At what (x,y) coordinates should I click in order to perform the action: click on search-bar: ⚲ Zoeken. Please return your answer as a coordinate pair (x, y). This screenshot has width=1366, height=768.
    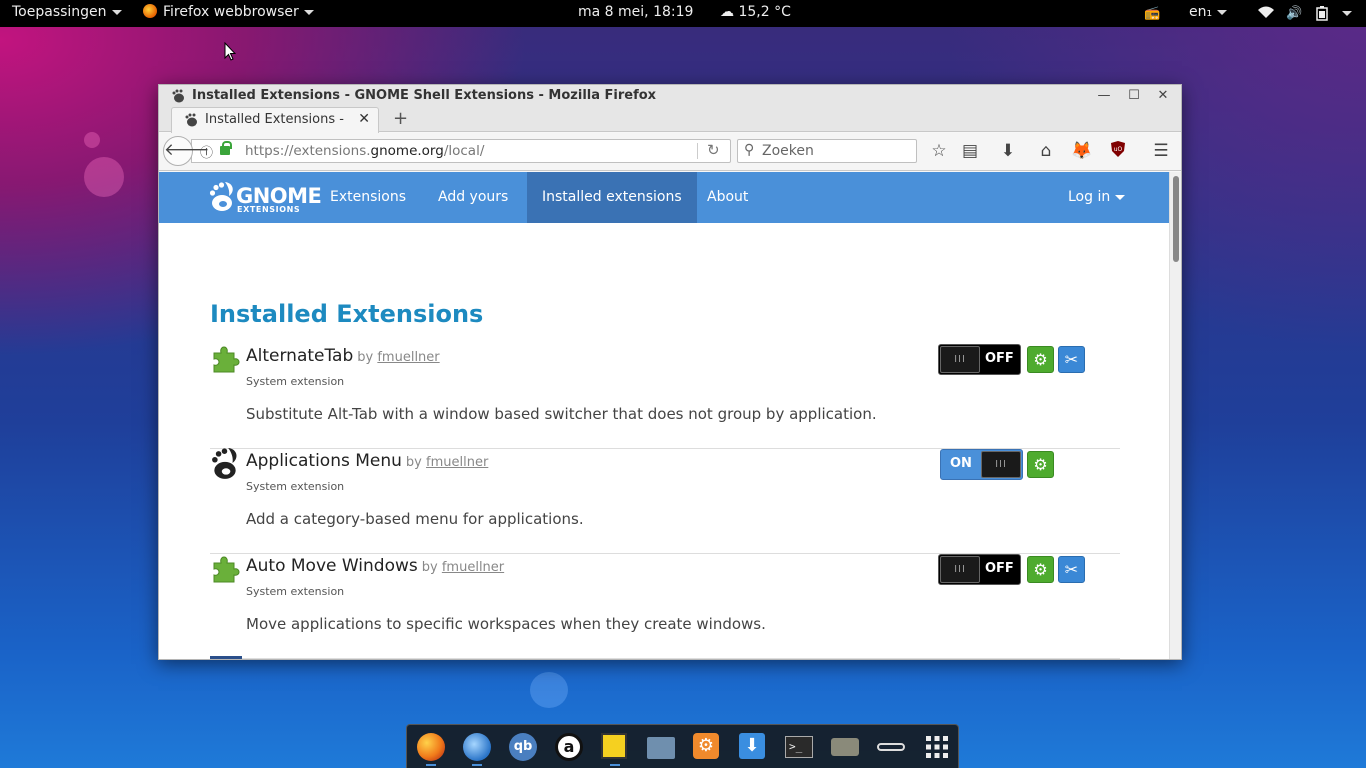
    Looking at the image, I should click on (827, 151).